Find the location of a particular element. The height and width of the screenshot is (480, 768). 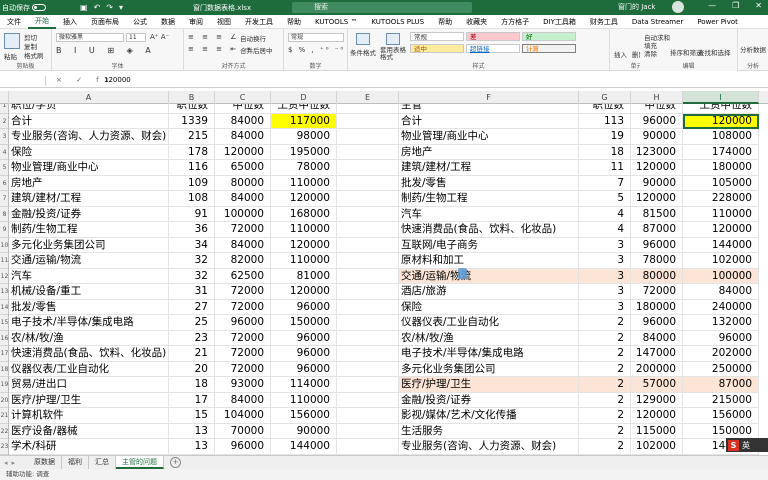

cell-a: 多元化业务集团公司 is located at coordinates (89, 245).